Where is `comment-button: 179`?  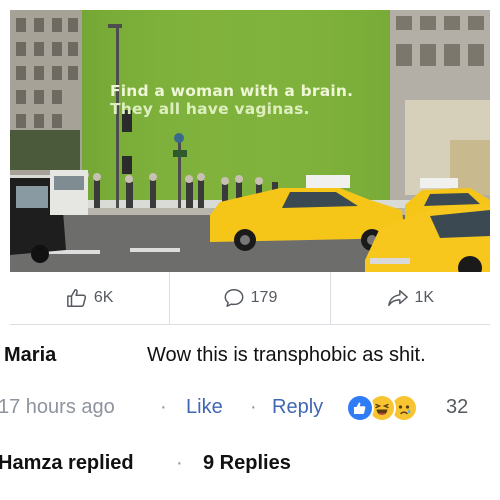
comment-button: 179 is located at coordinates (250, 298).